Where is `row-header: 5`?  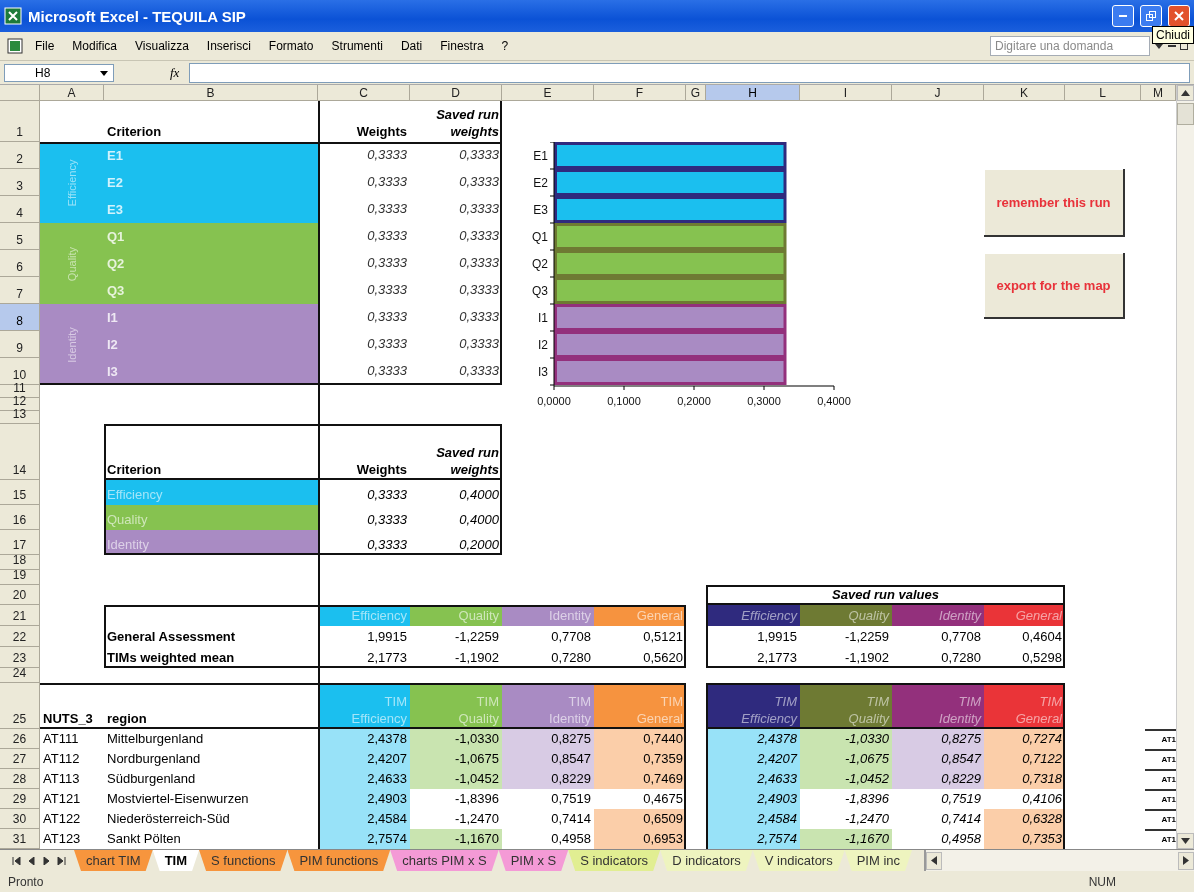 row-header: 5 is located at coordinates (20, 236).